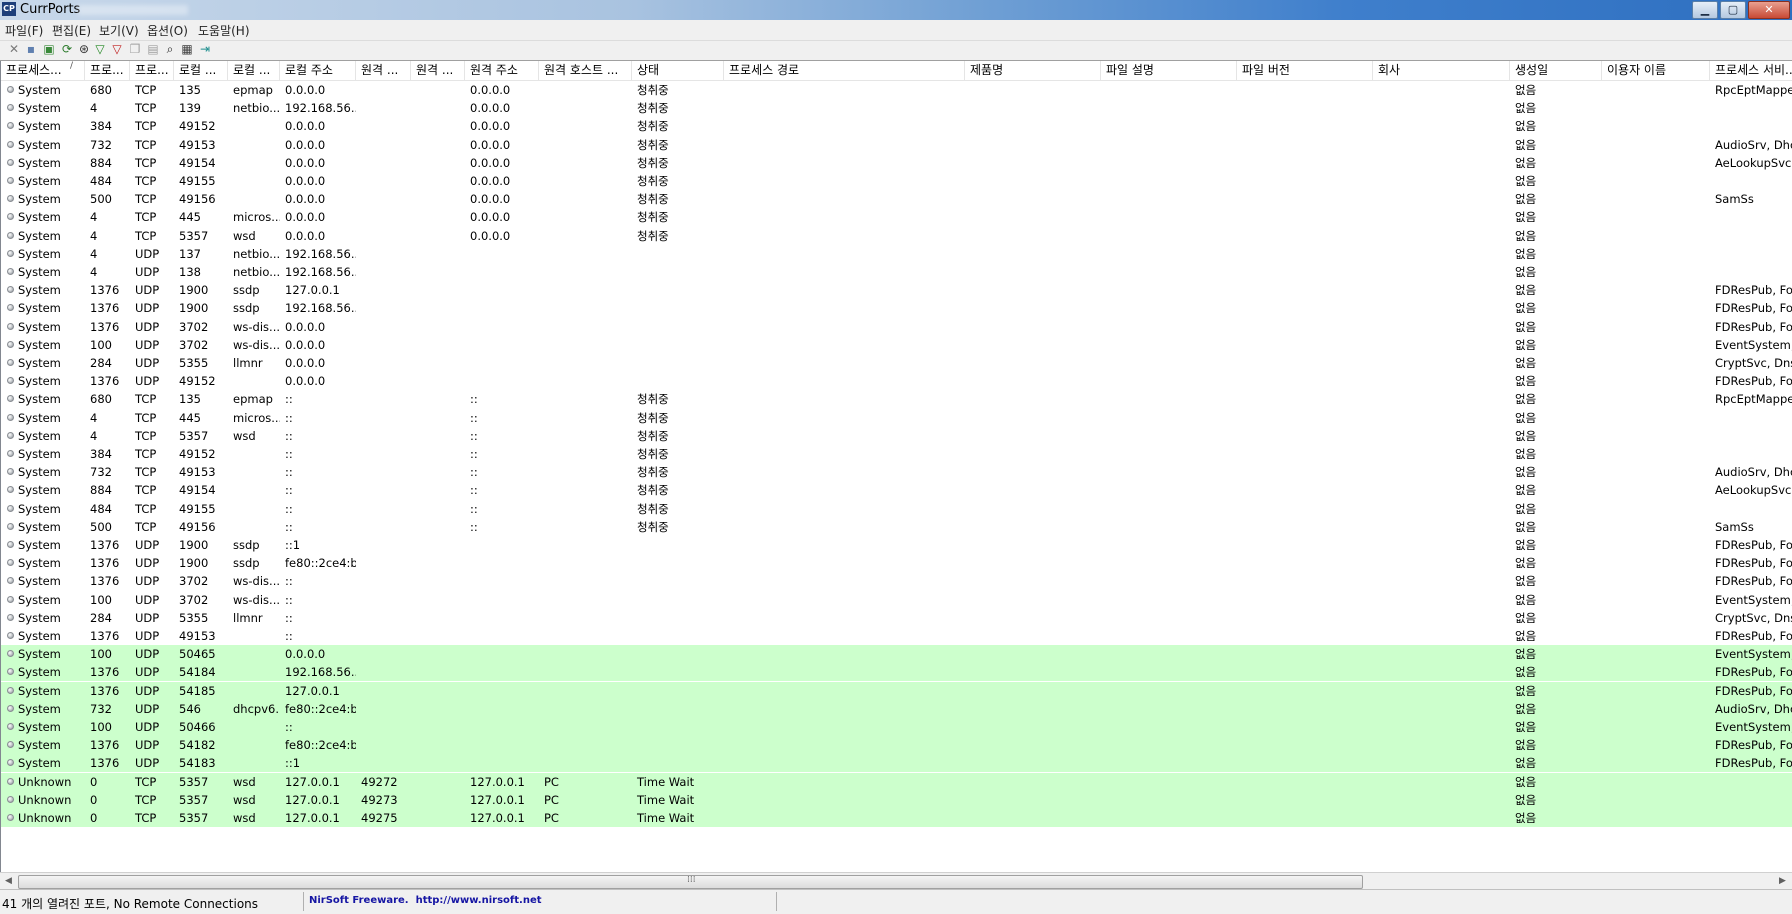 The image size is (1792, 914). I want to click on column-header-13: 파일 설명, so click(1169, 70).